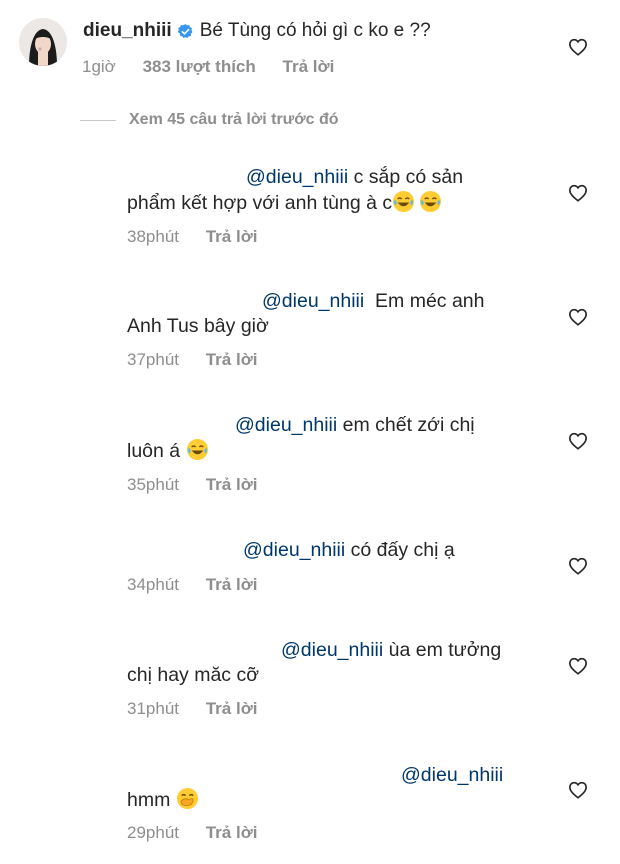  Describe the element at coordinates (99, 66) in the screenshot. I see `comment-time: 1giờ` at that location.